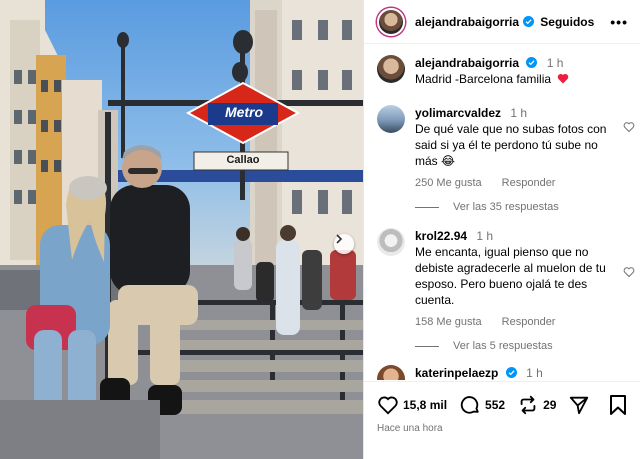  I want to click on share-button, so click(579, 405).